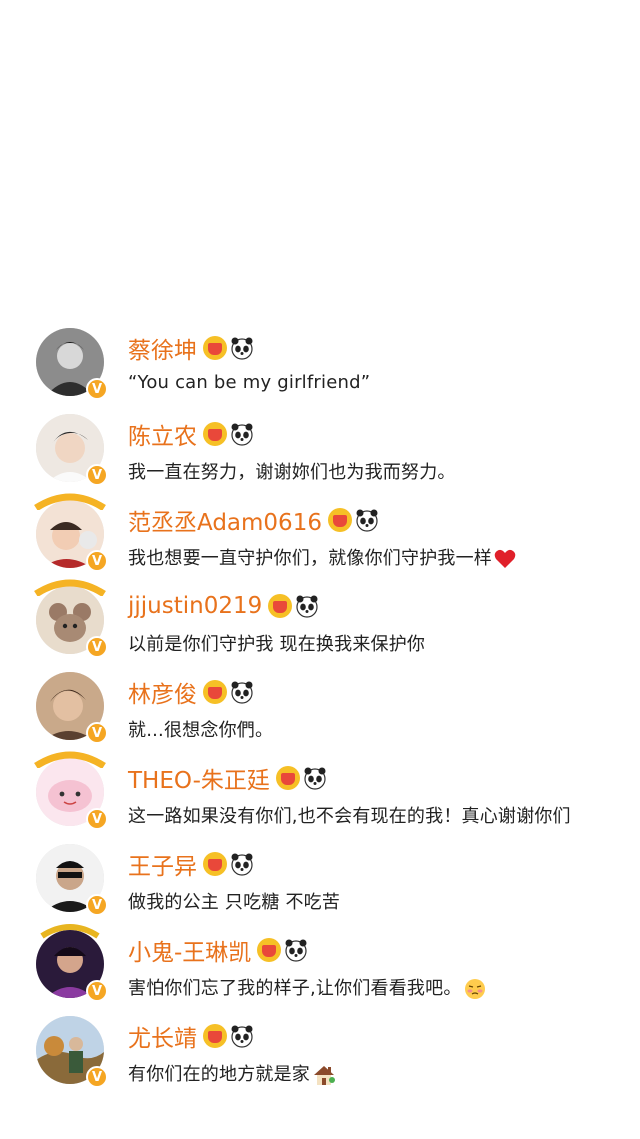  What do you see at coordinates (162, 348) in the screenshot?
I see `username: 蔡徐坤` at bounding box center [162, 348].